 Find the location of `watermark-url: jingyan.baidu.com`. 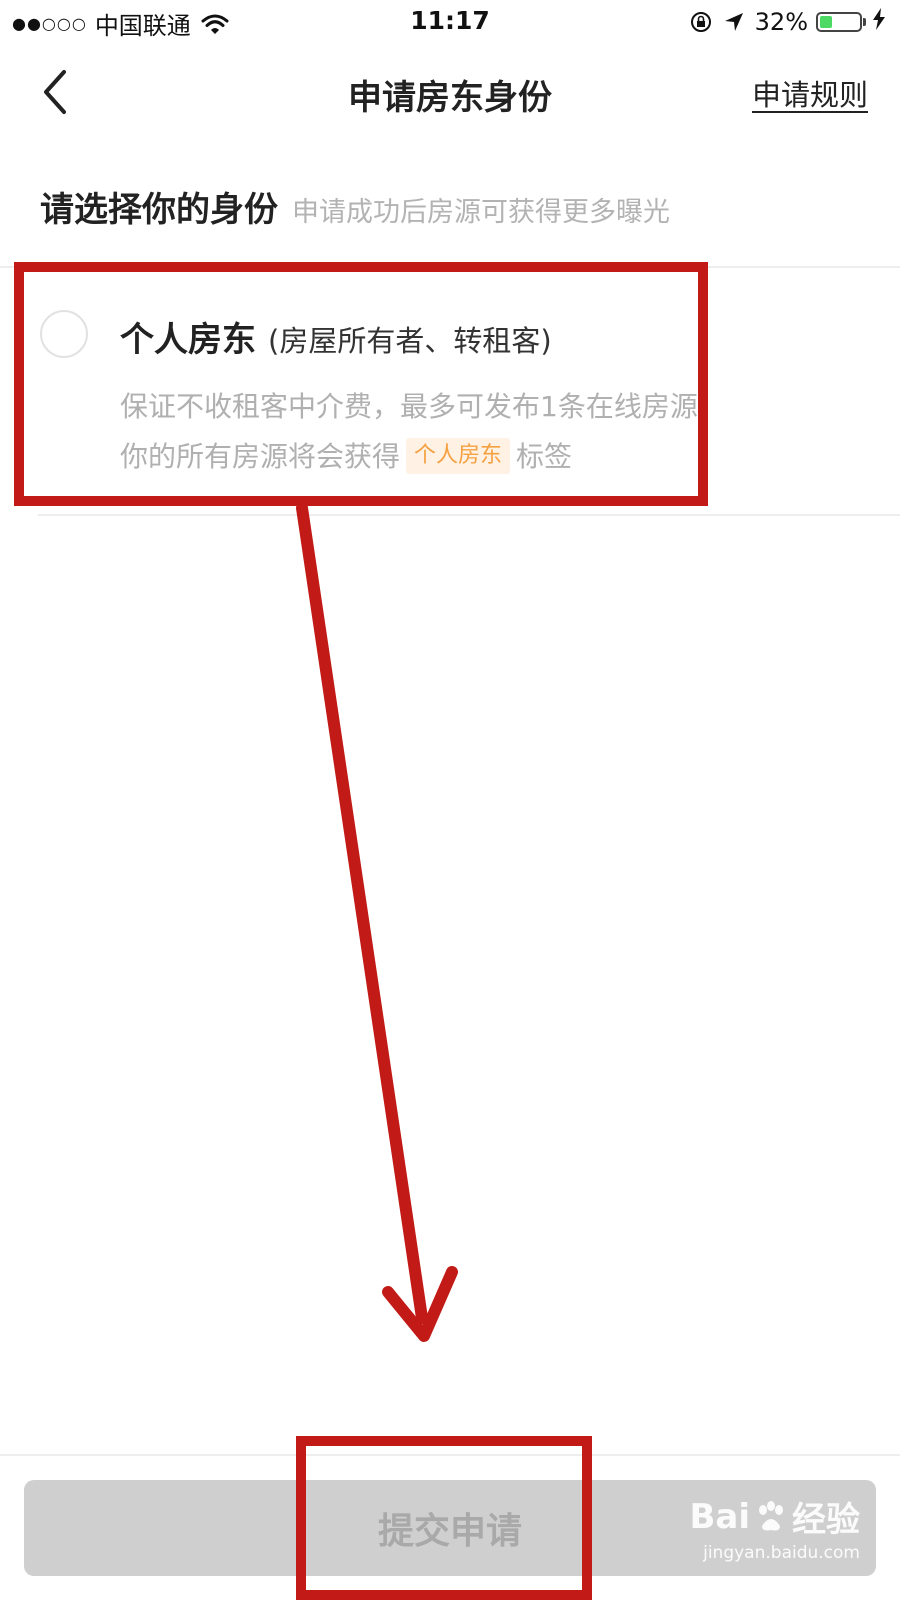

watermark-url: jingyan.baidu.com is located at coordinates (781, 1553).